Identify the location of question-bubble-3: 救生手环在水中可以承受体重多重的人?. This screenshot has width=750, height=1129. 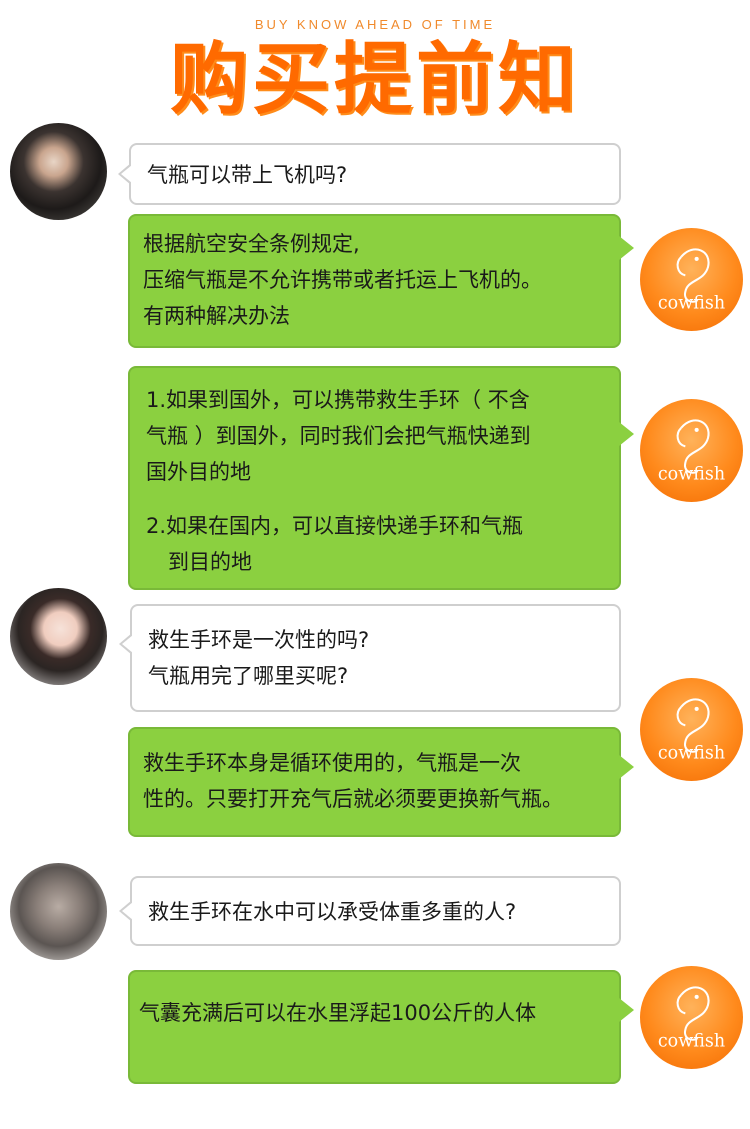
(370, 911).